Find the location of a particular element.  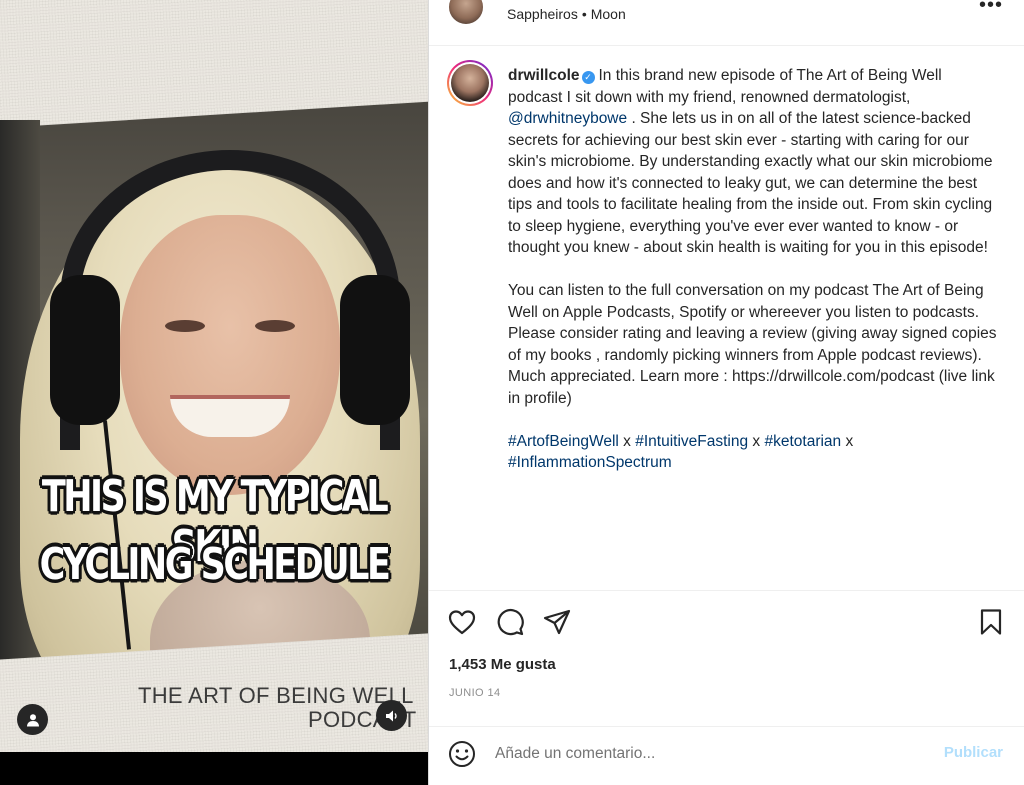

audio-attribution: Sappheiros • Moon is located at coordinates (566, 14).